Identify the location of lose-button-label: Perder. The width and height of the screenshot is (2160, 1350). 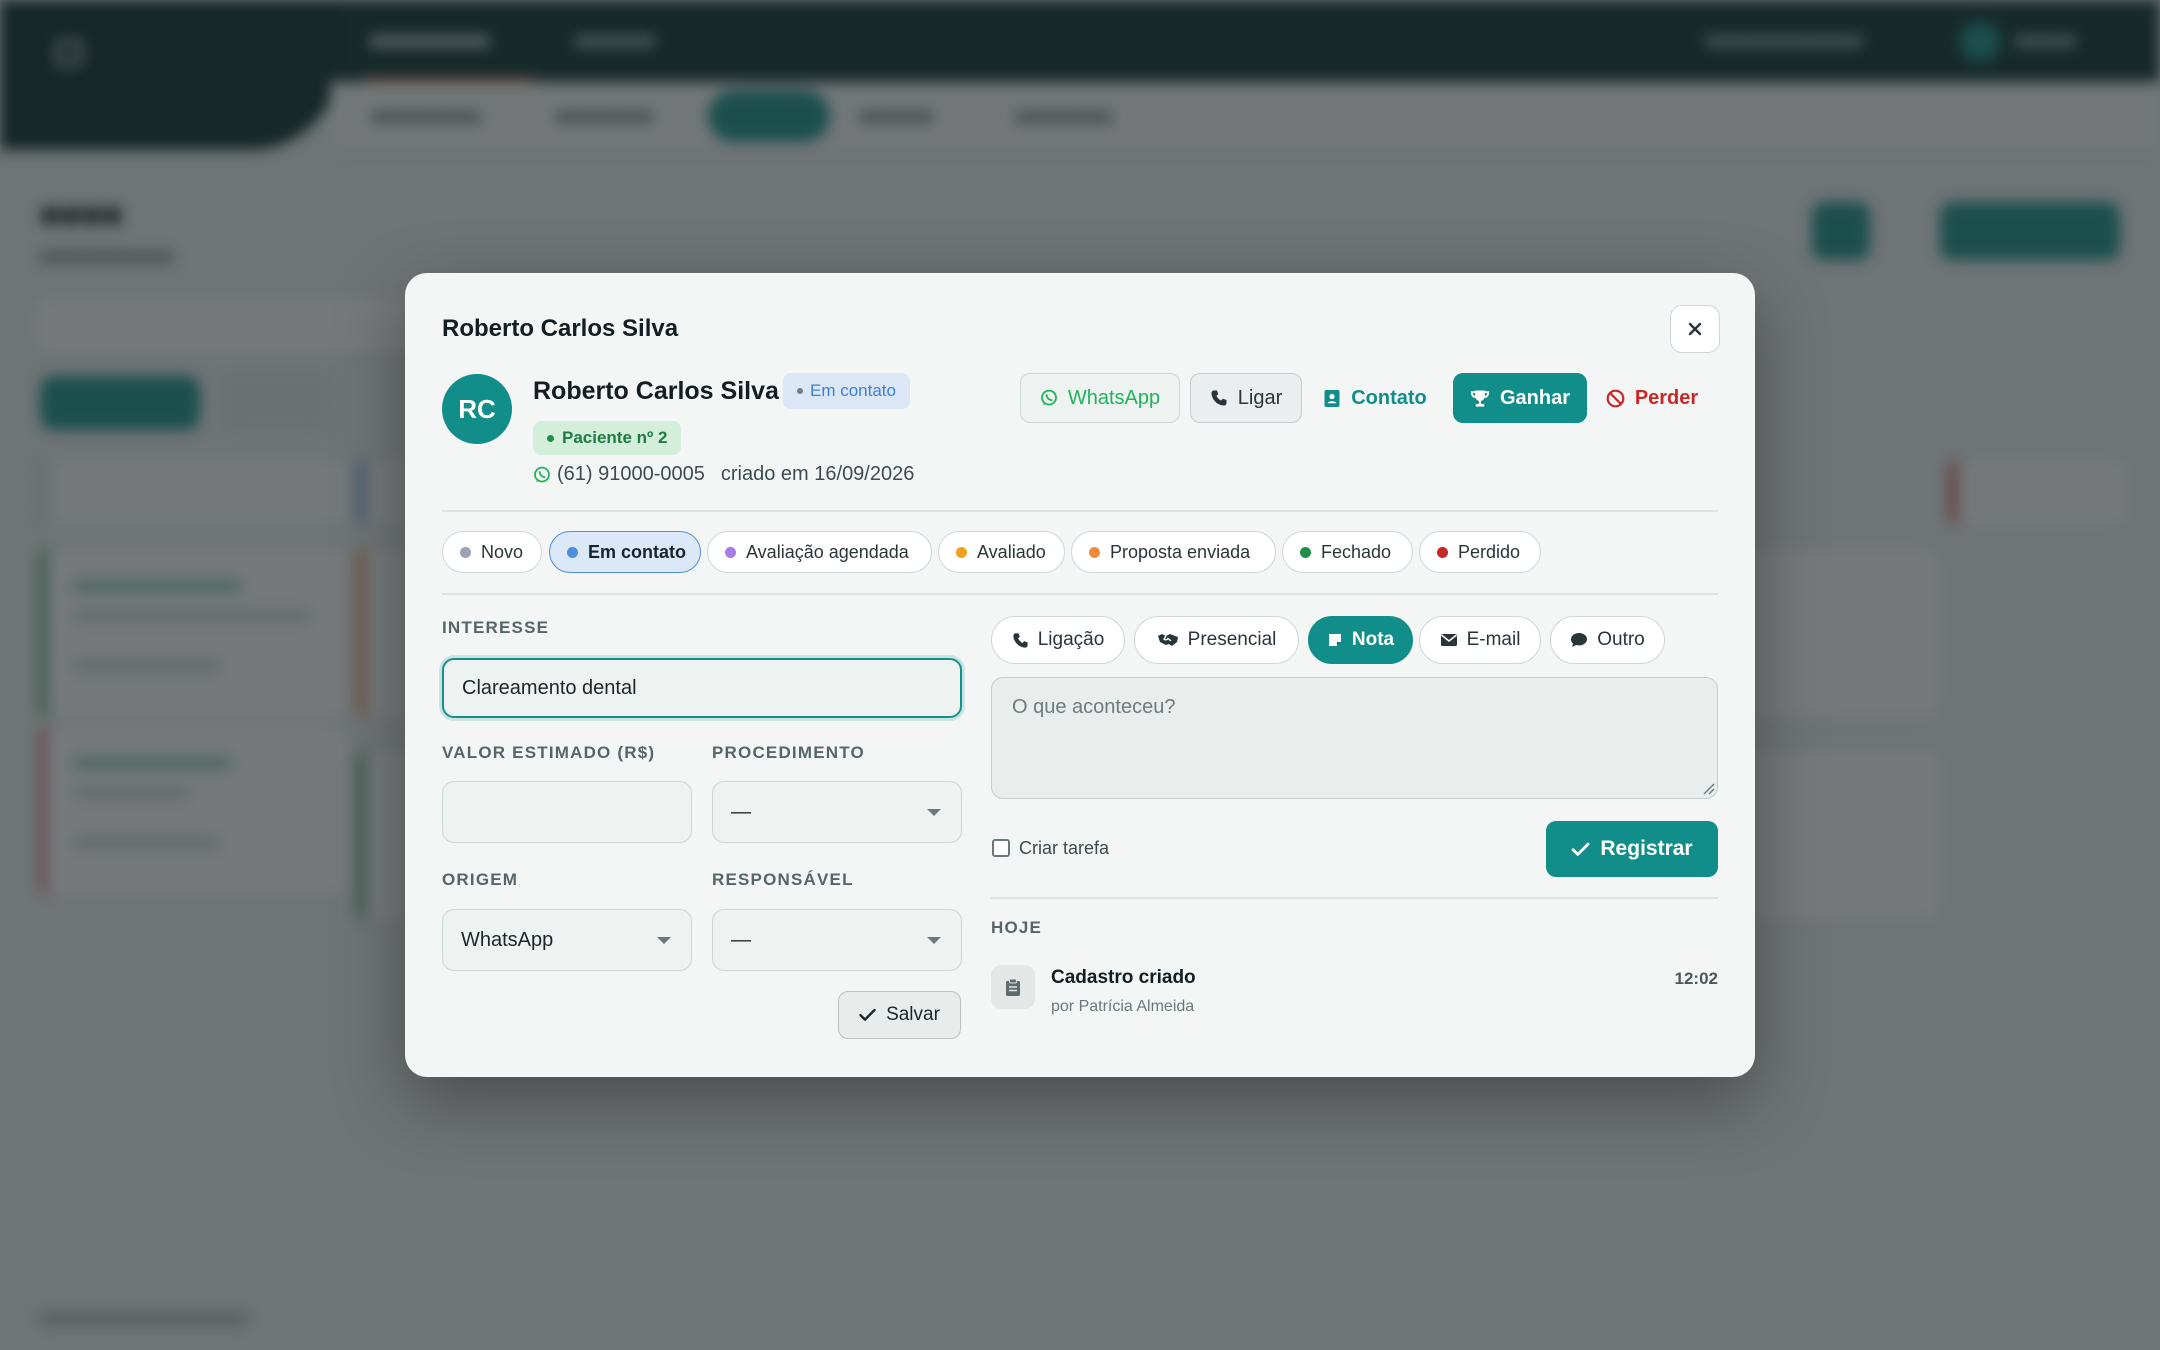
(1666, 397).